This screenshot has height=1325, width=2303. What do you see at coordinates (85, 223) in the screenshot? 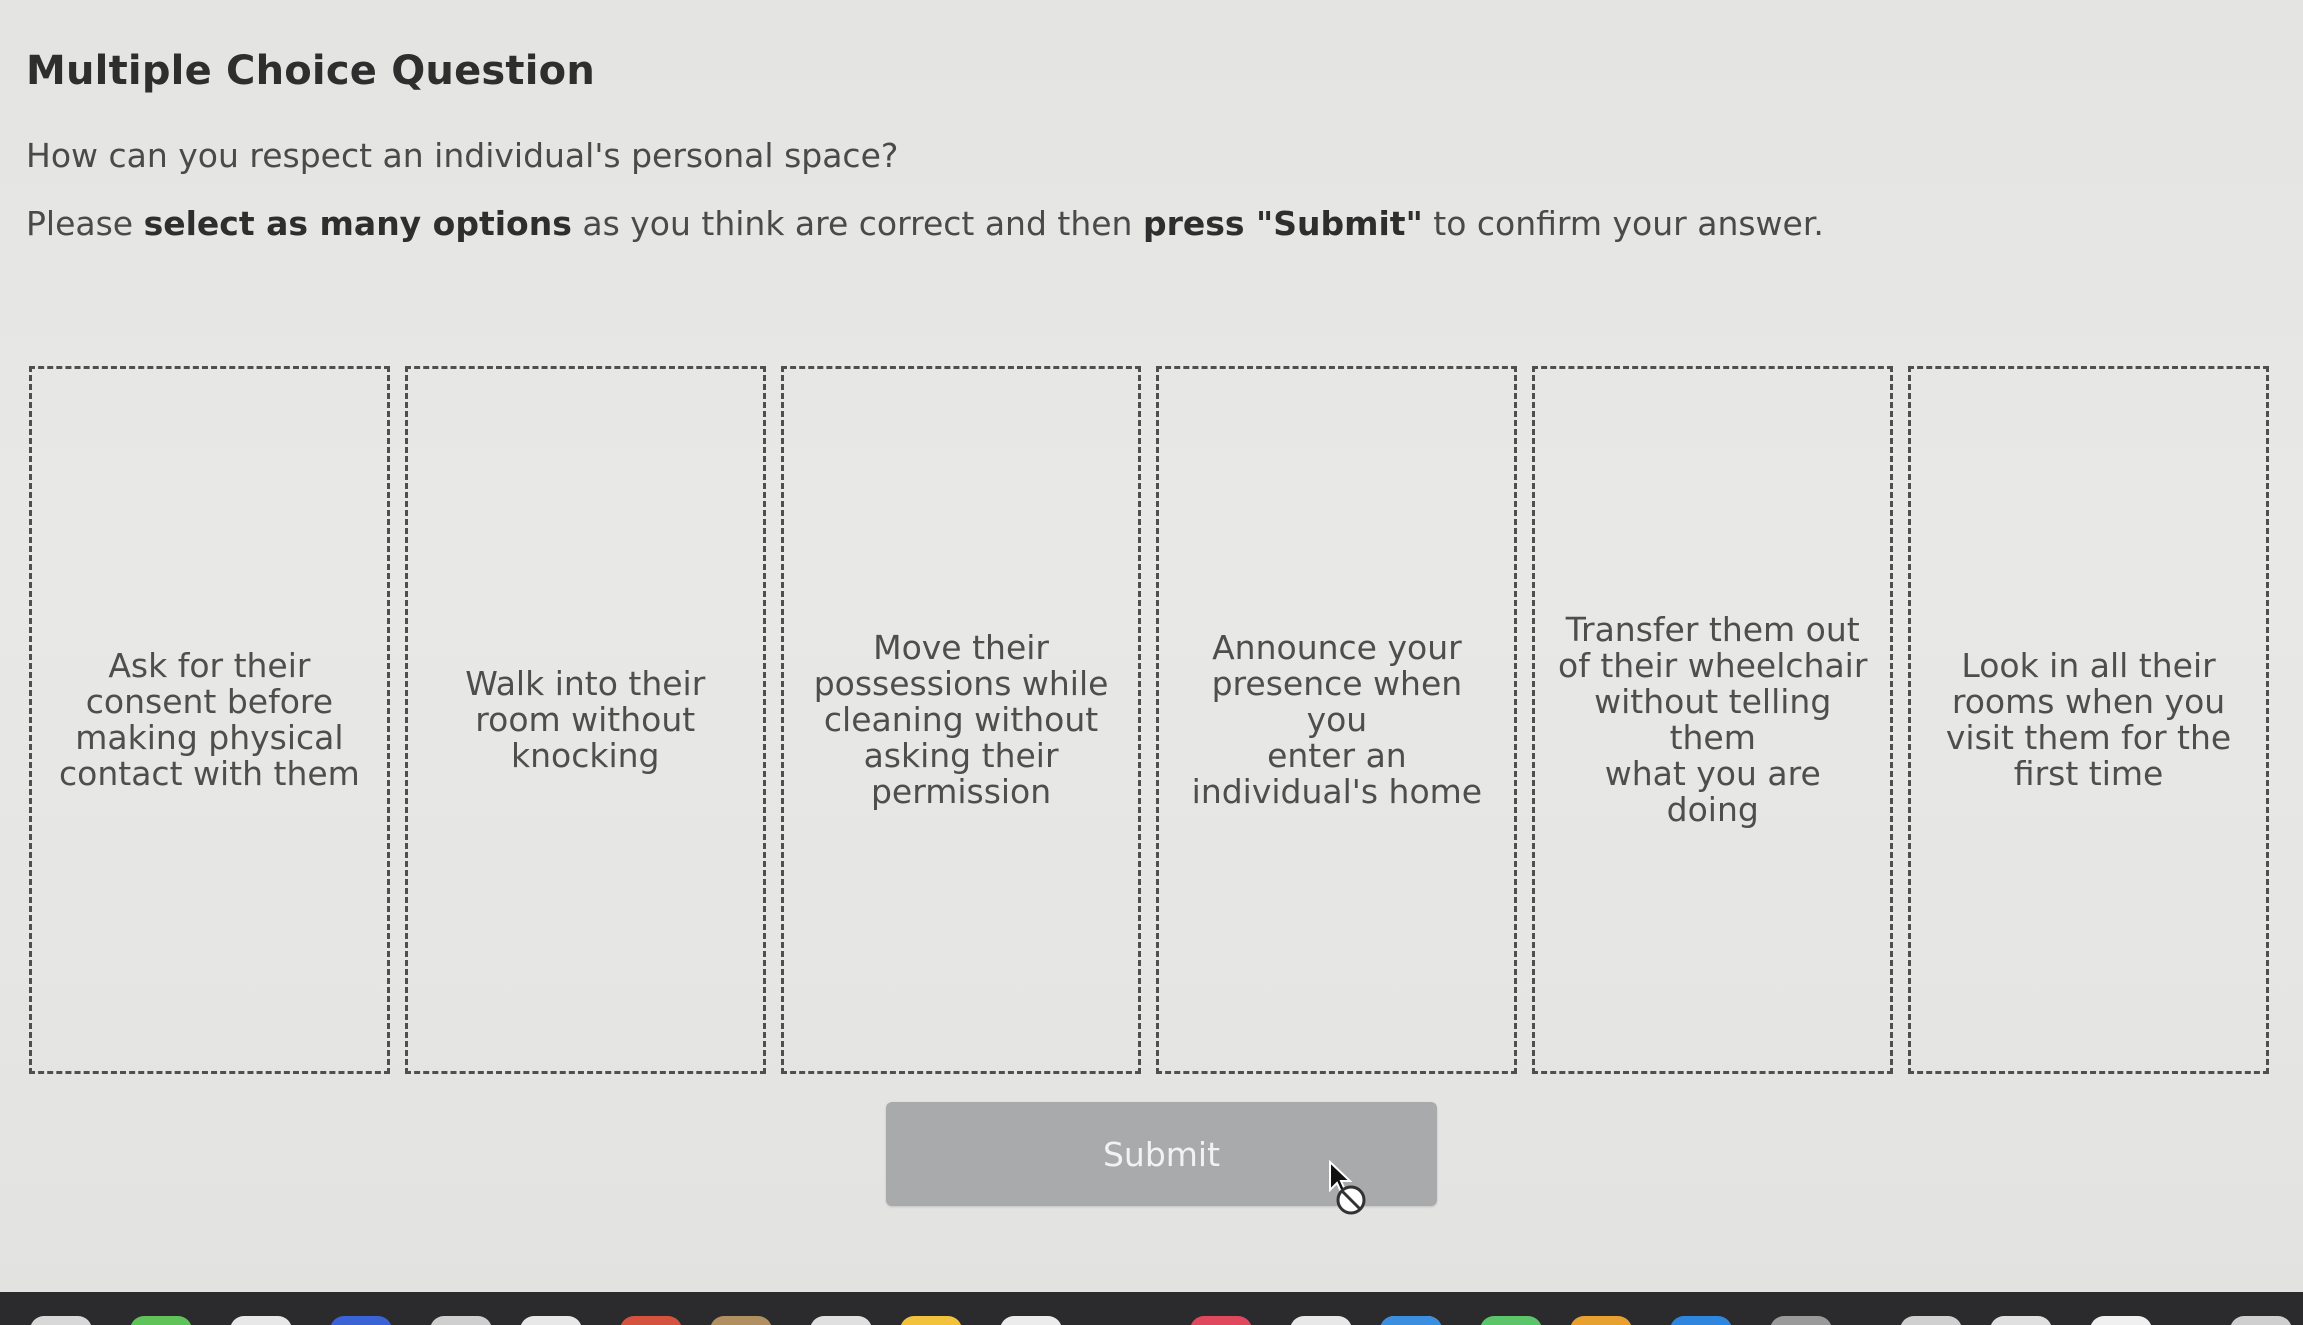
I see `instructions-part-1: Please` at bounding box center [85, 223].